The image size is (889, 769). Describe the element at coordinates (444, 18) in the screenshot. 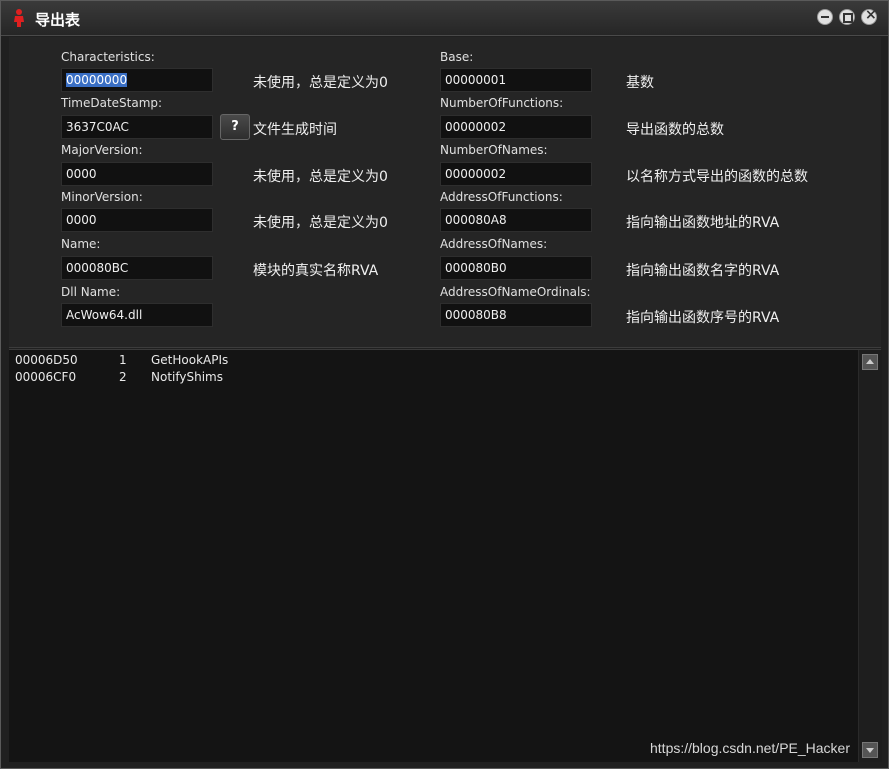

I see `title-bar: 导出表` at that location.